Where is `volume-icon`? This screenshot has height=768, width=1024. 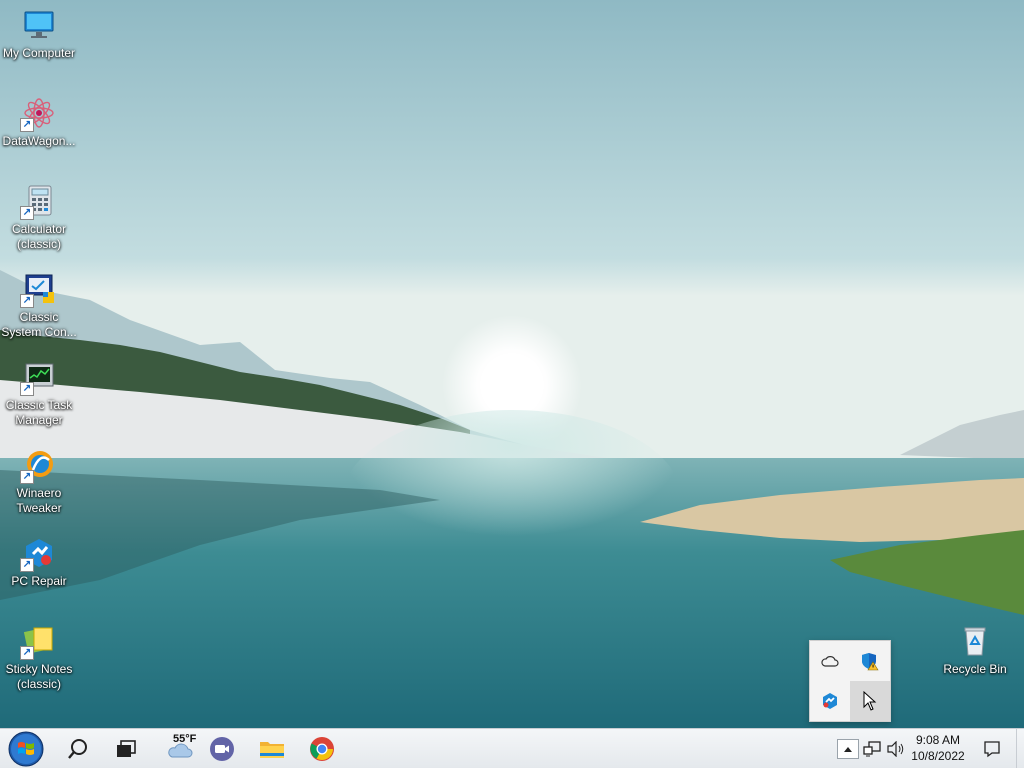
volume-icon is located at coordinates (895, 749).